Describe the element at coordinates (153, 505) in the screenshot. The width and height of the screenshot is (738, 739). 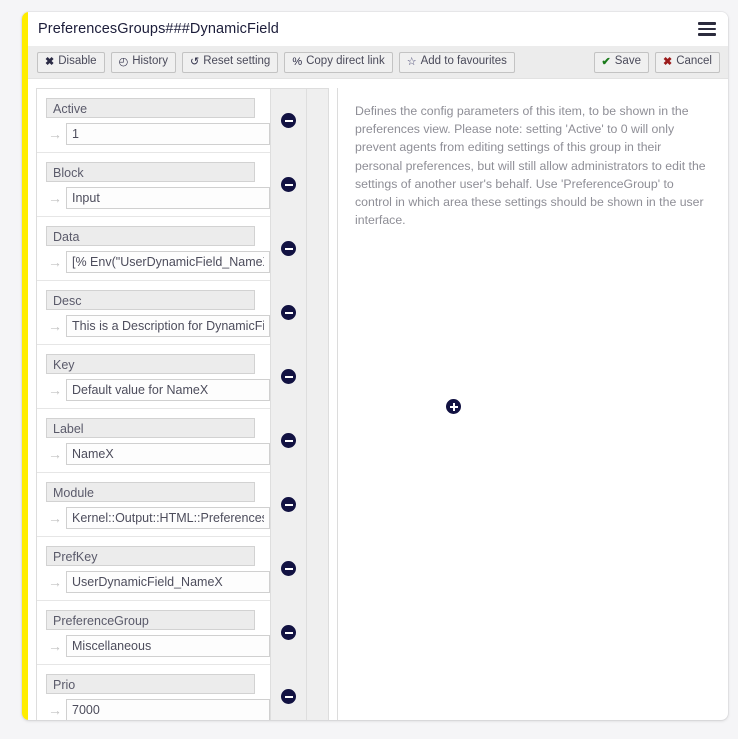
I see `setting-row: Module →` at that location.